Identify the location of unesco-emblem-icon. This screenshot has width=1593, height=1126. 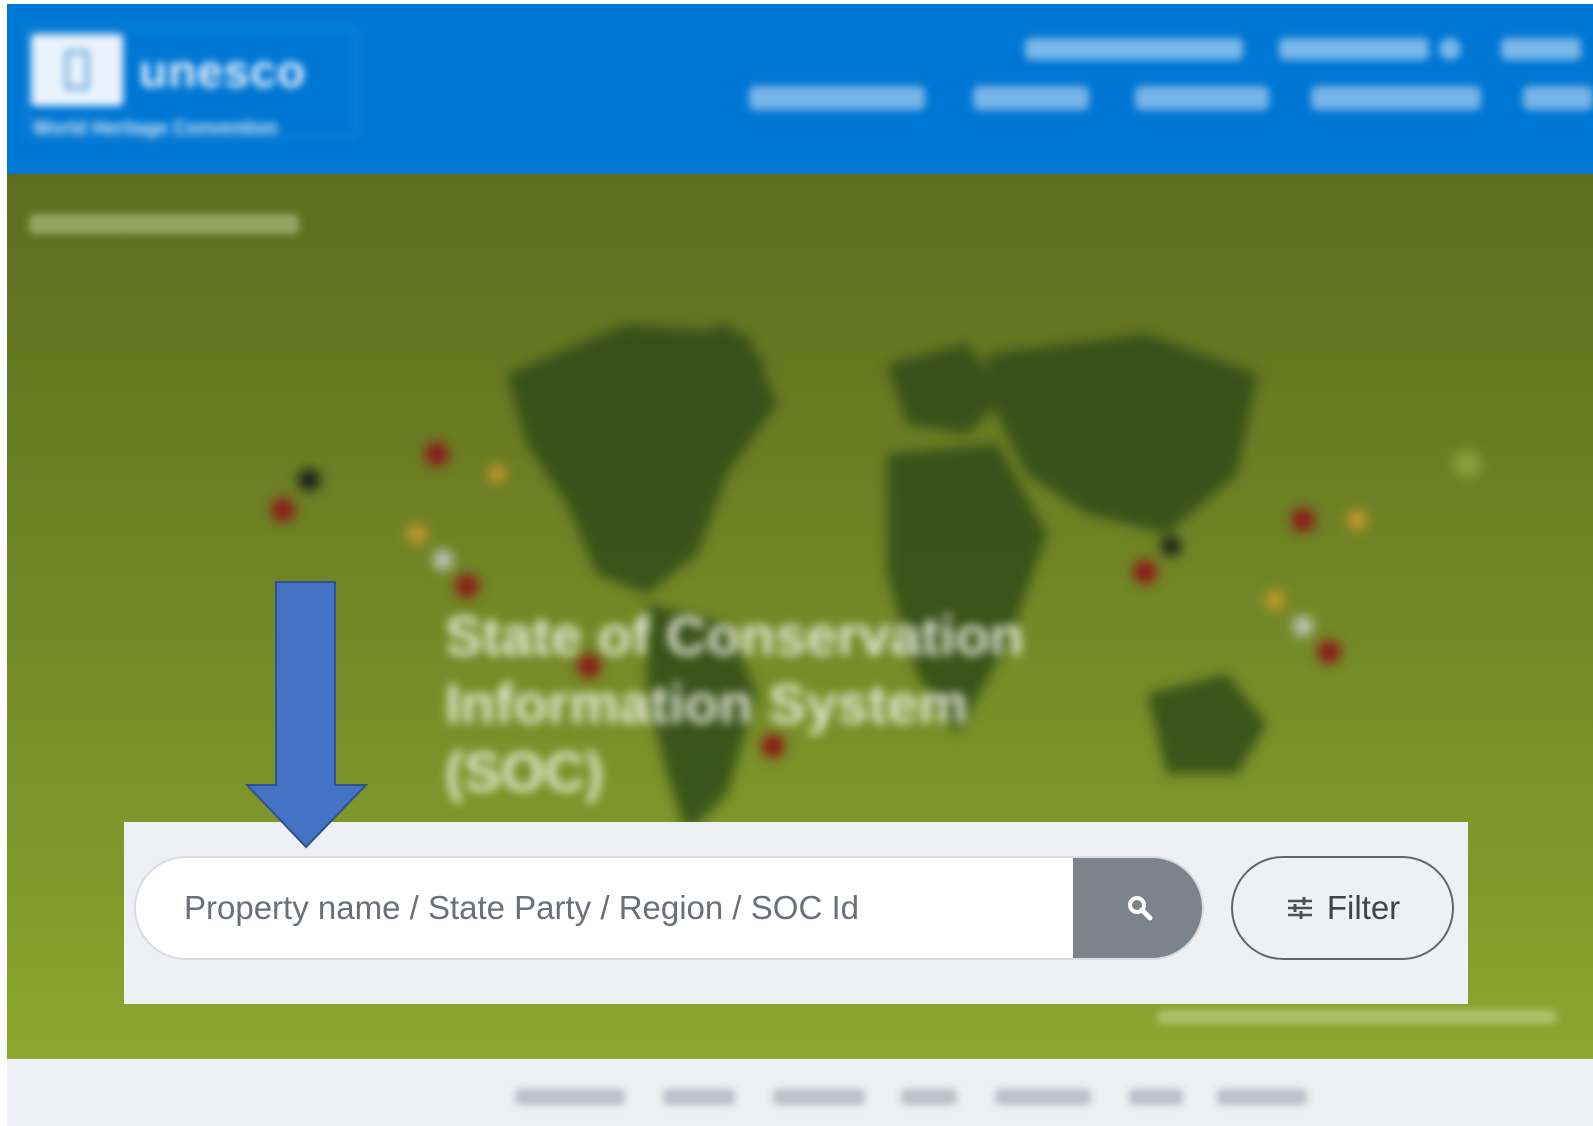
(77, 70).